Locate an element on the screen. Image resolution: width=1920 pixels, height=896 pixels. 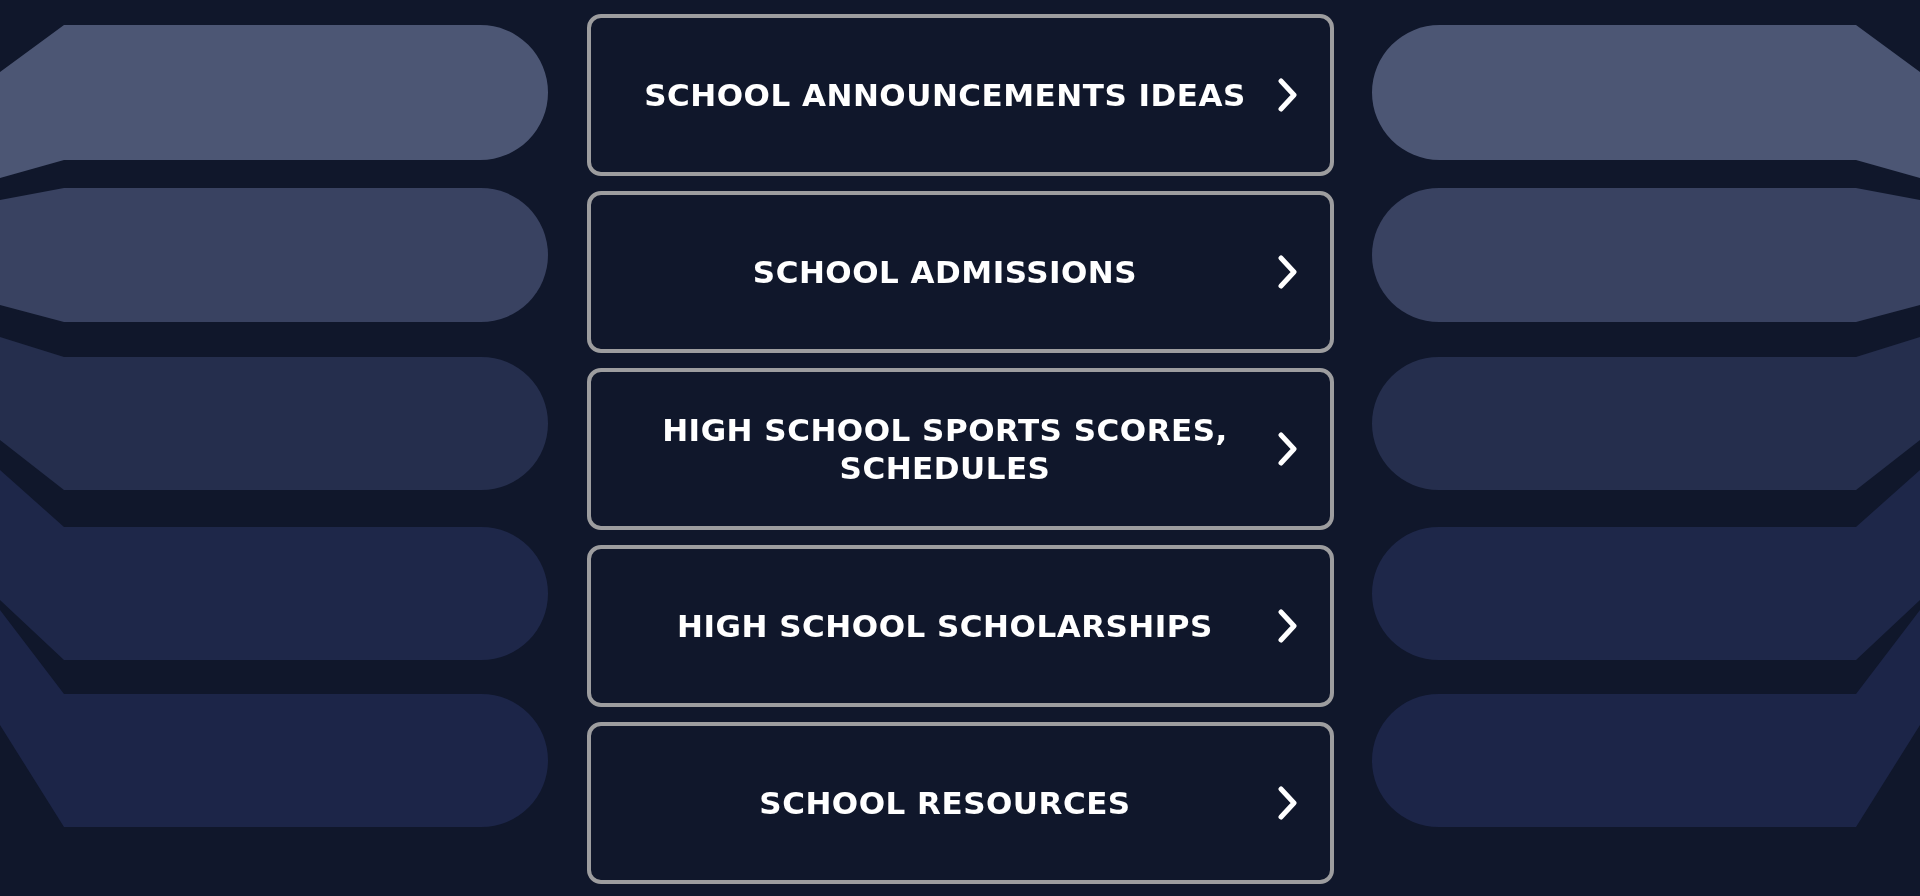
link-button: HIGH SCHOOL SPORTS SCORES, SCHEDULES is located at coordinates (960, 449).